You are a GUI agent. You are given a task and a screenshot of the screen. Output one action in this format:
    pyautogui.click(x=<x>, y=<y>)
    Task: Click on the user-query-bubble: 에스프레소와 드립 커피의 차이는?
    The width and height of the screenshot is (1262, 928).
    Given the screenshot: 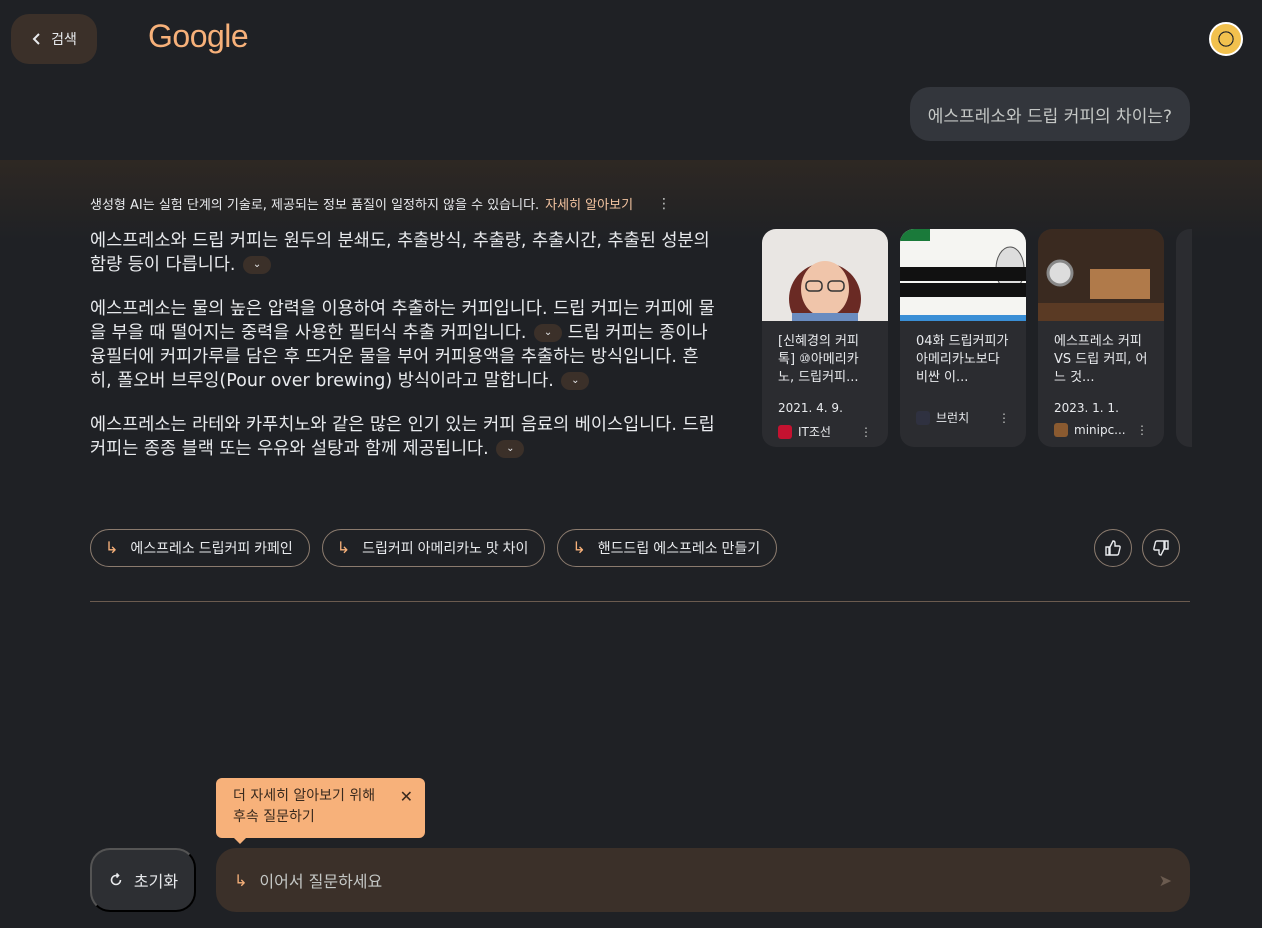 What is the action you would take?
    pyautogui.click(x=1049, y=114)
    